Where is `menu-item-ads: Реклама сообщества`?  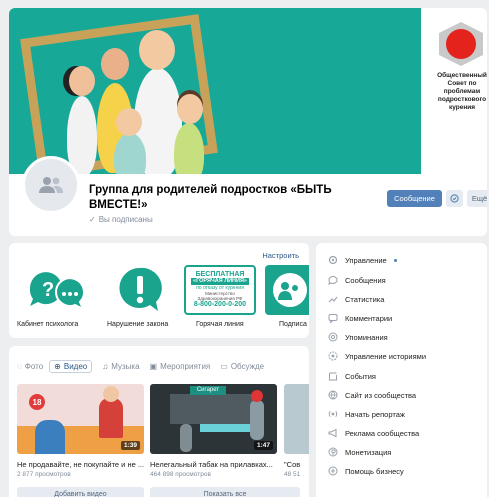
menu-item-ads: Реклама сообщества is located at coordinates (373, 433).